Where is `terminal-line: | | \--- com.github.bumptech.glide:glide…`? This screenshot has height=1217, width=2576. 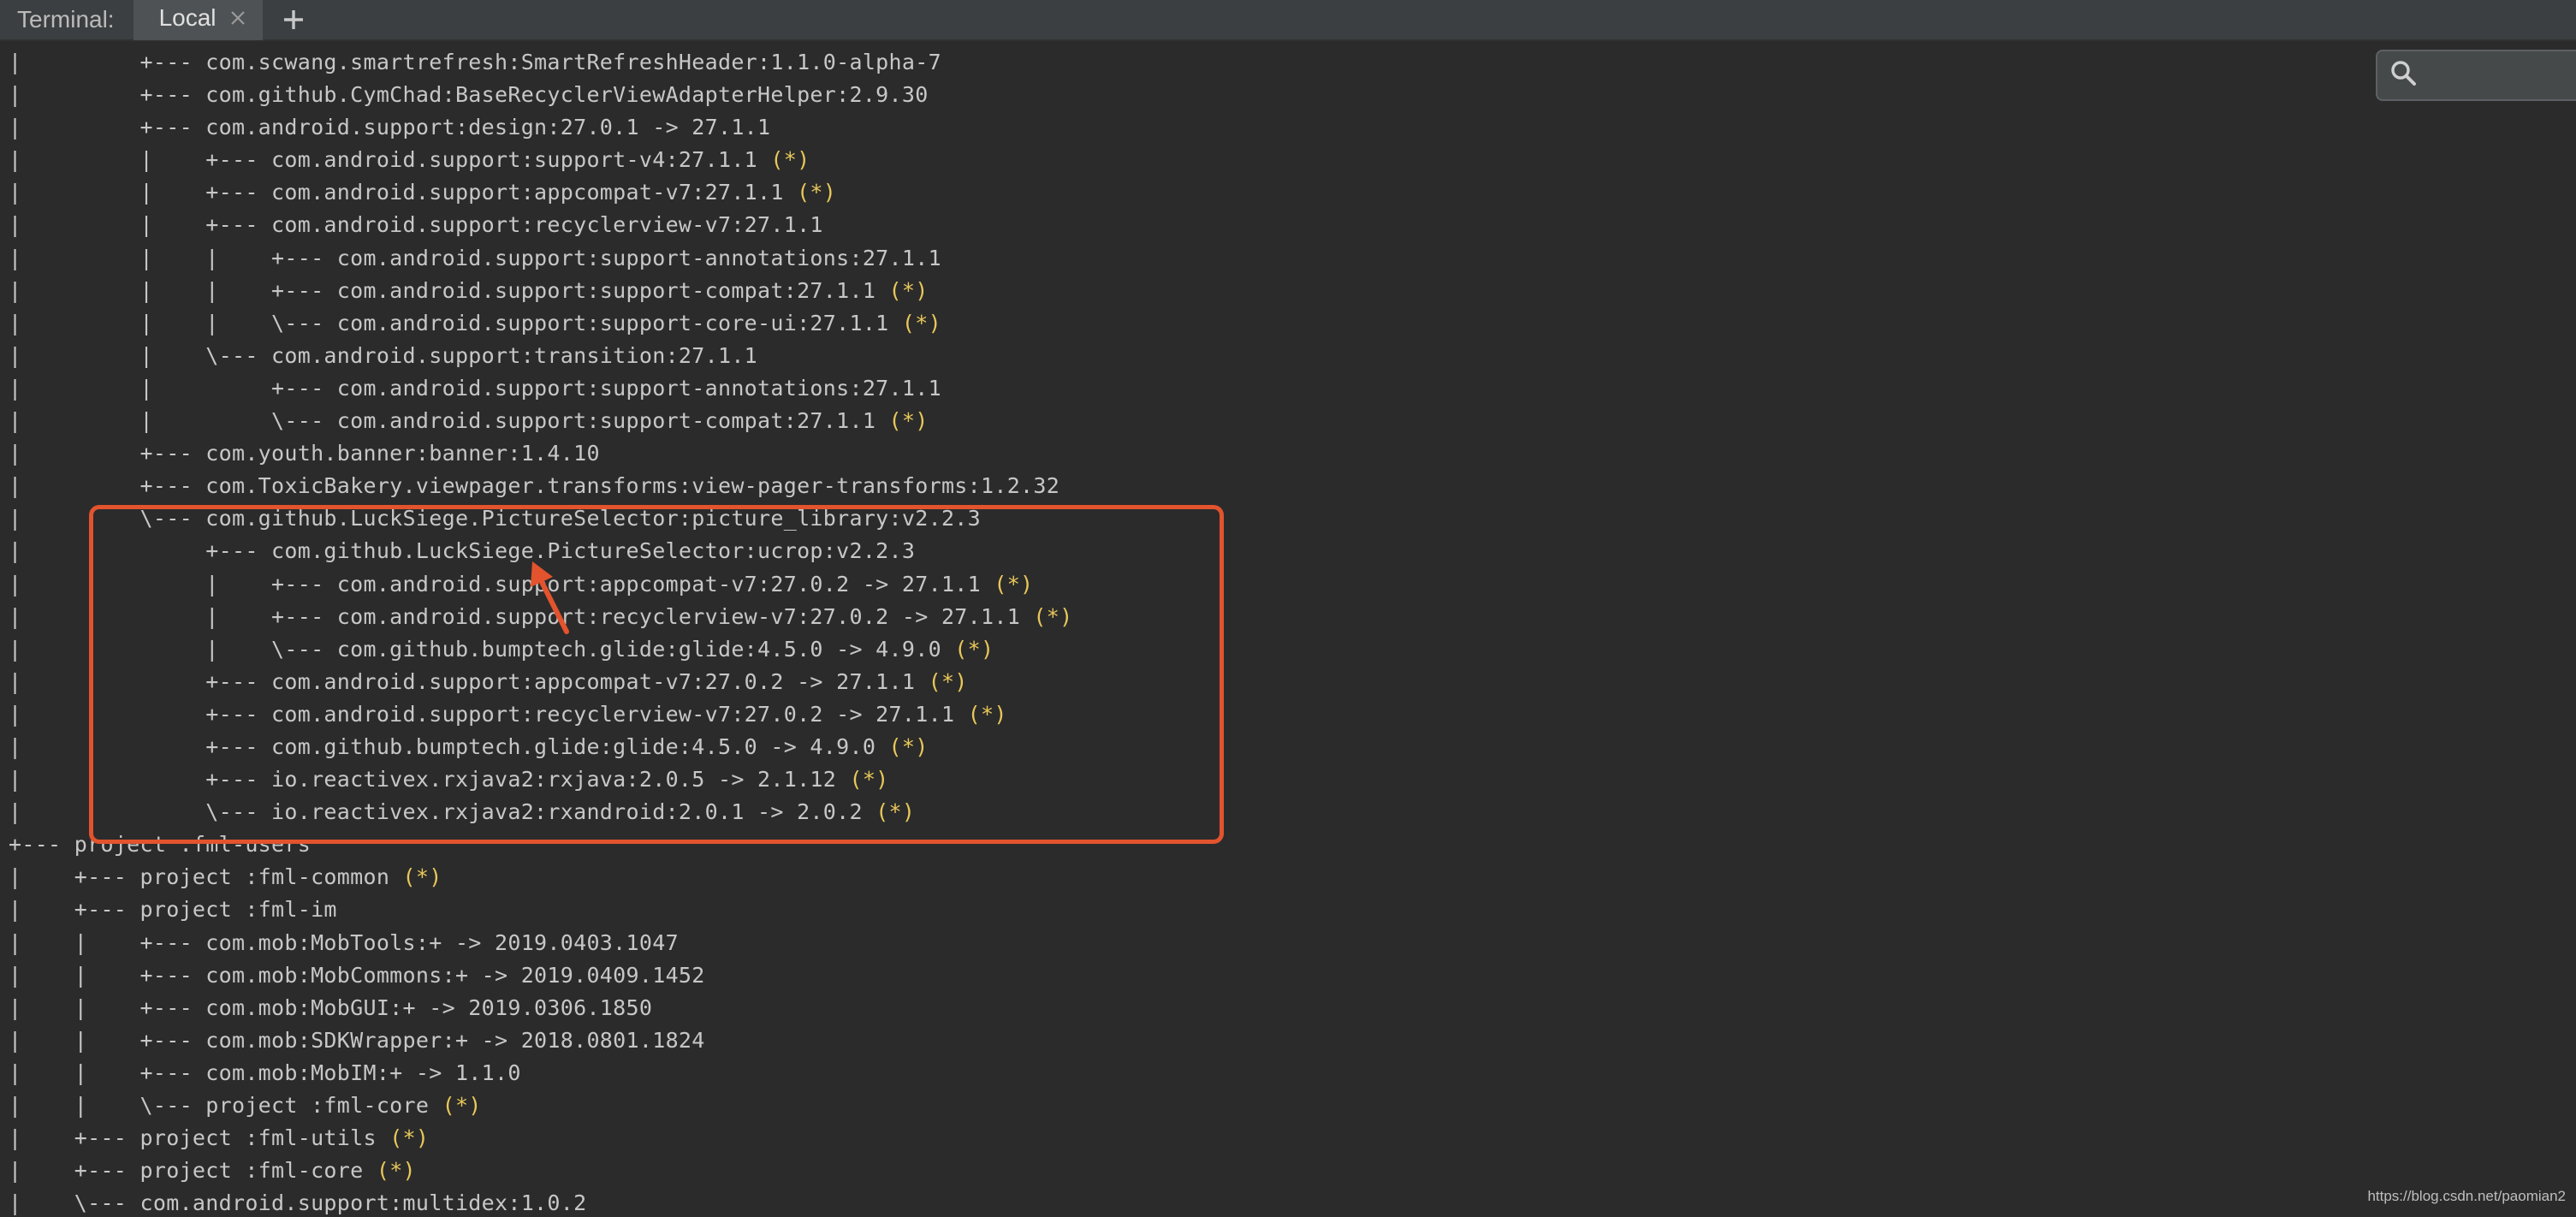 terminal-line: | | \--- com.github.bumptech.glide:glide… is located at coordinates (1288, 649).